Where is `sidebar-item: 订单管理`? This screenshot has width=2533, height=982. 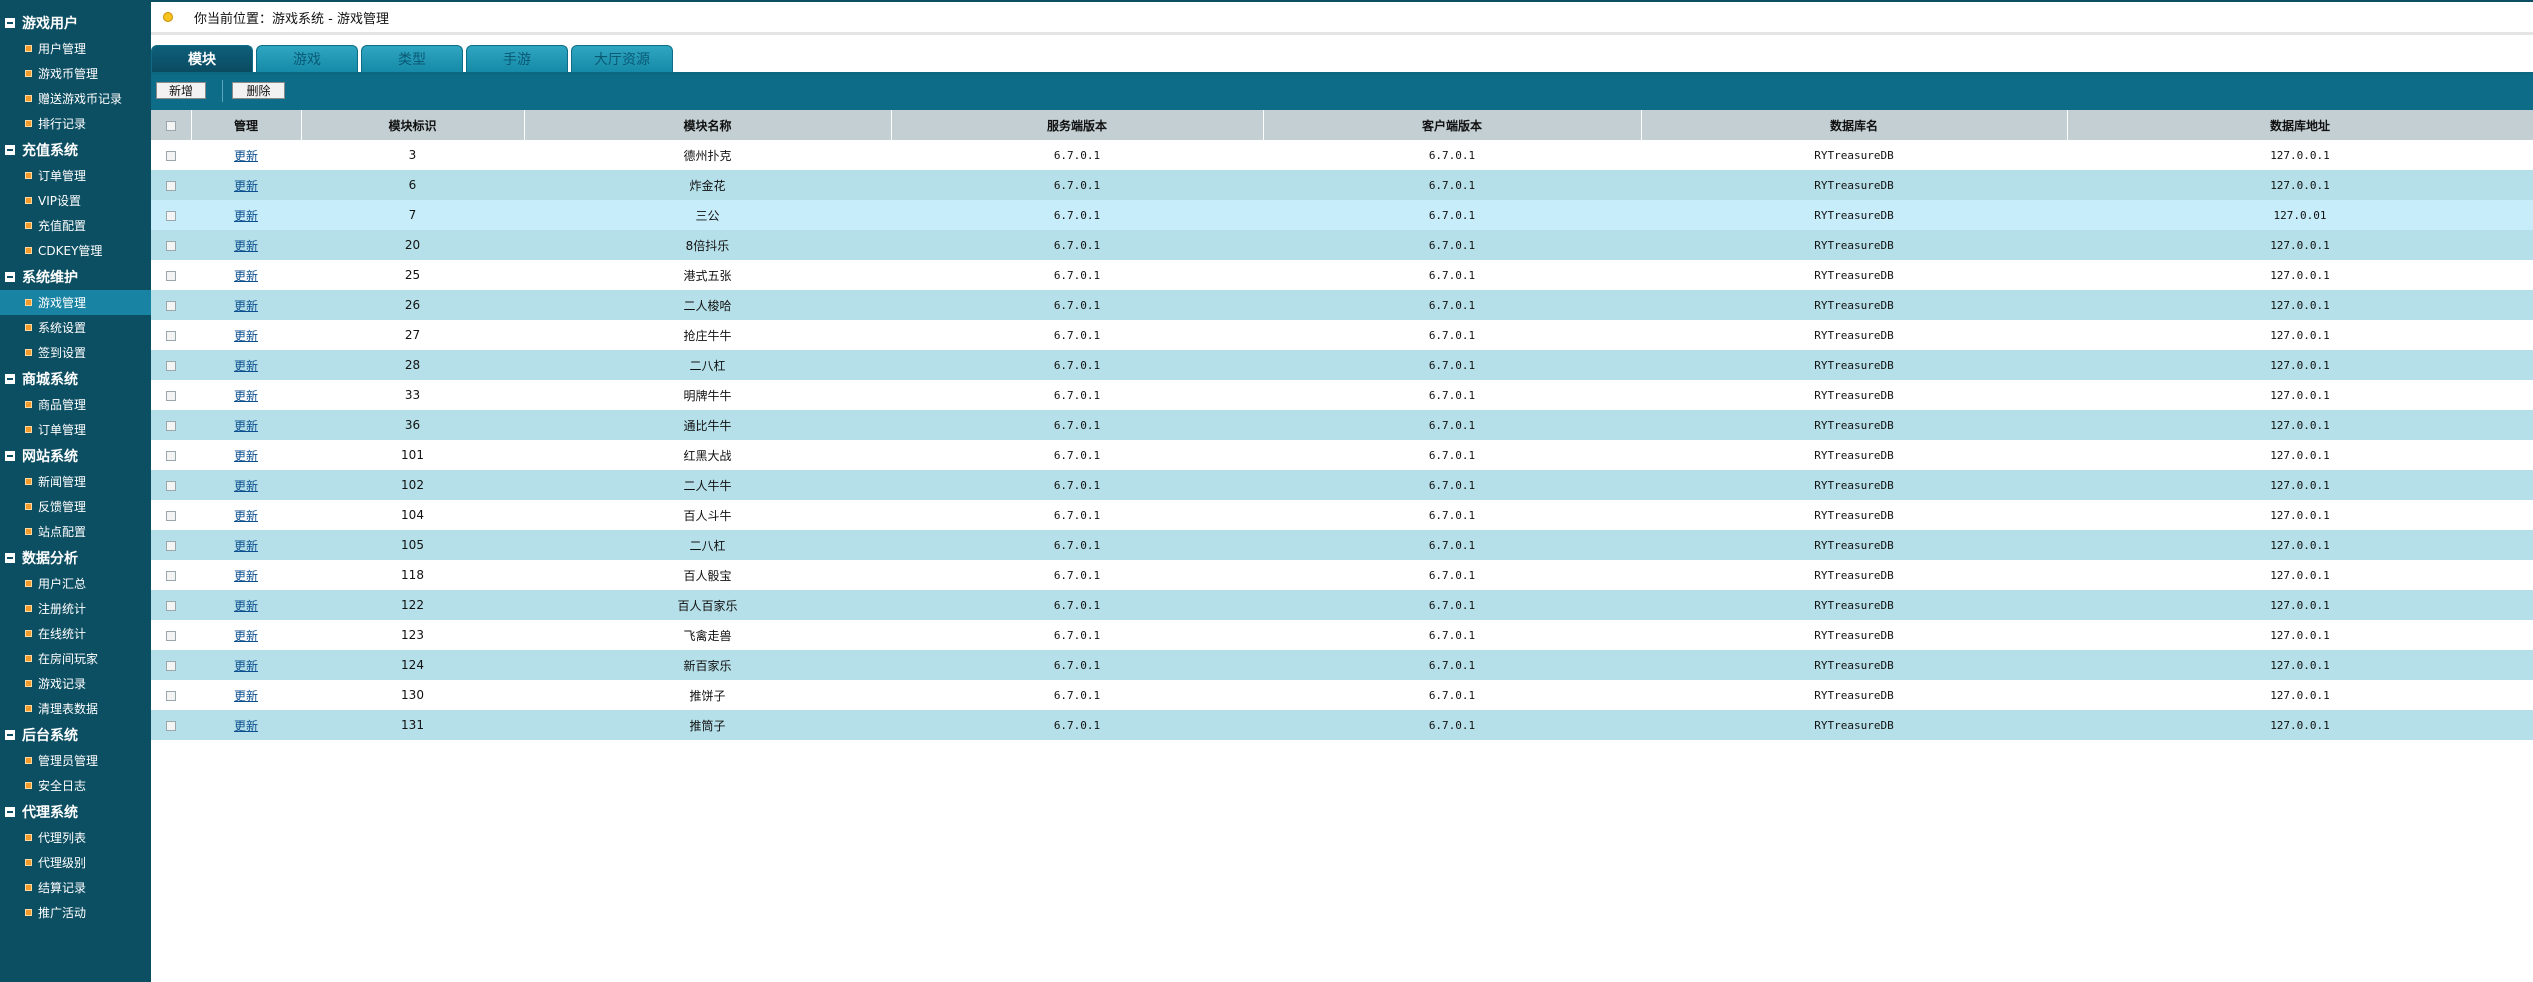 sidebar-item: 订单管理 is located at coordinates (75, 429).